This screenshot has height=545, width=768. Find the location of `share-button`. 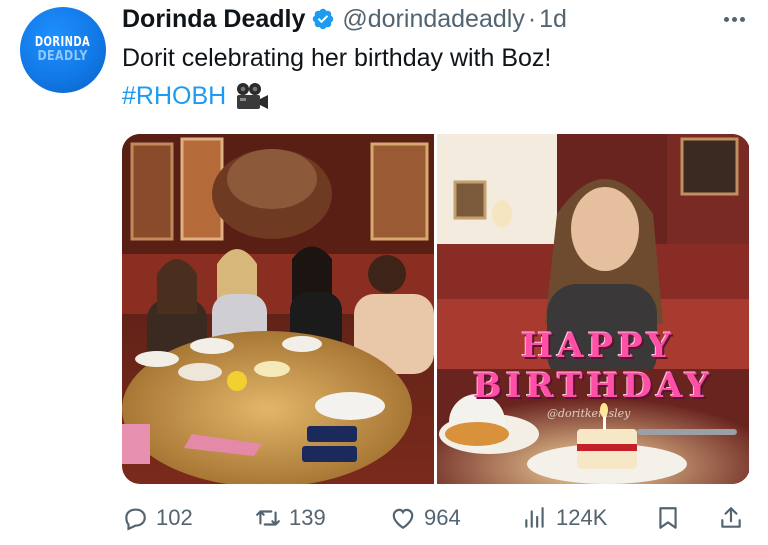

share-button is located at coordinates (735, 518).